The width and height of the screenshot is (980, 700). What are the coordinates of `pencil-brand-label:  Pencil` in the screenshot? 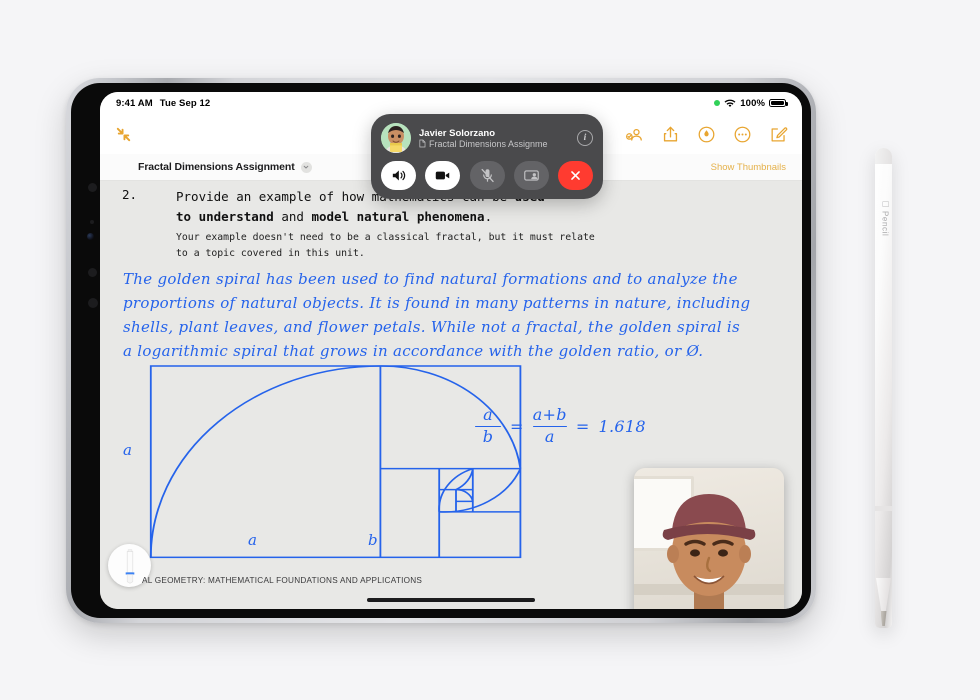 It's located at (885, 219).